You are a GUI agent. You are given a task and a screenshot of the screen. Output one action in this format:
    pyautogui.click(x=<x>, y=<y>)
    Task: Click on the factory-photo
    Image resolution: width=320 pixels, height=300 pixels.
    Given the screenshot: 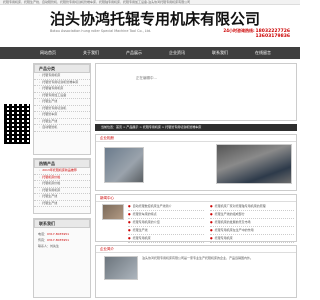 What is the action you would take?
    pyautogui.click(x=124, y=165)
    